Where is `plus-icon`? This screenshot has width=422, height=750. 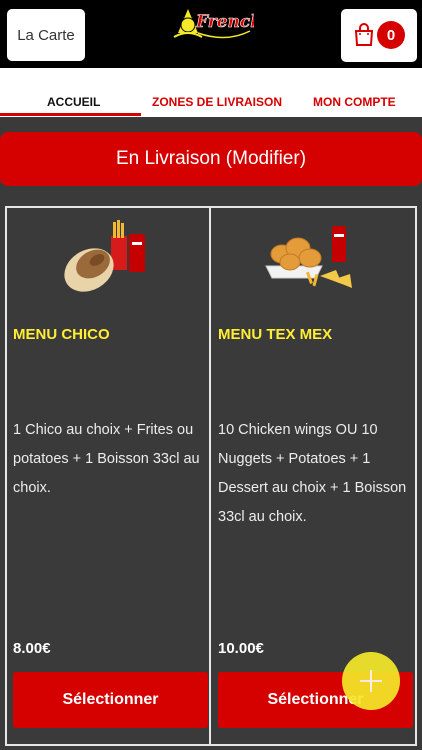
plus-icon is located at coordinates (371, 681).